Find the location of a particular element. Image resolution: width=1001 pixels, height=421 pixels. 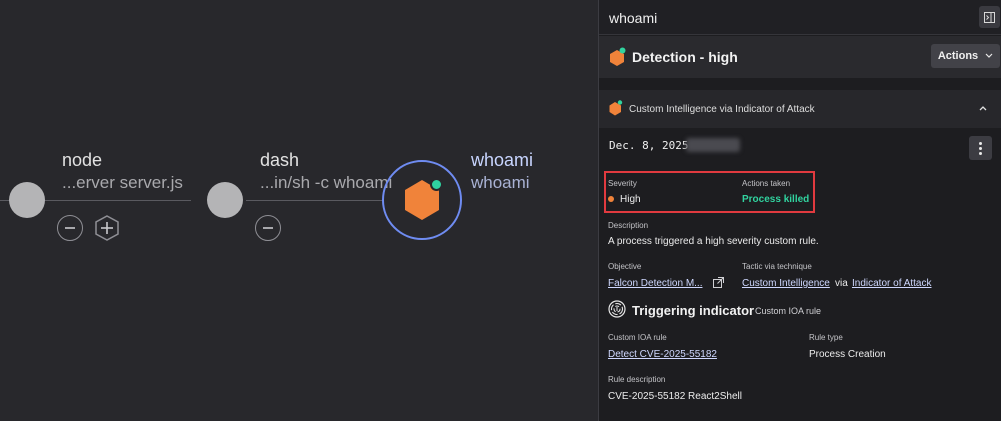

collapse-panel-icon is located at coordinates (989, 17).